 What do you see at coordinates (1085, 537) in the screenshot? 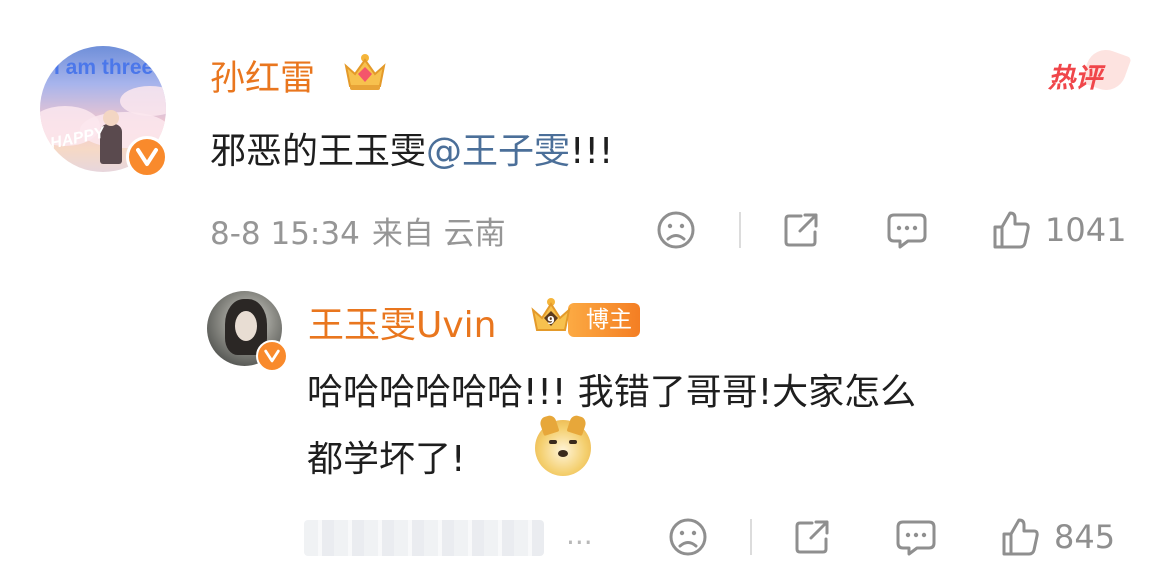
I see `reply-like-count: 845` at bounding box center [1085, 537].